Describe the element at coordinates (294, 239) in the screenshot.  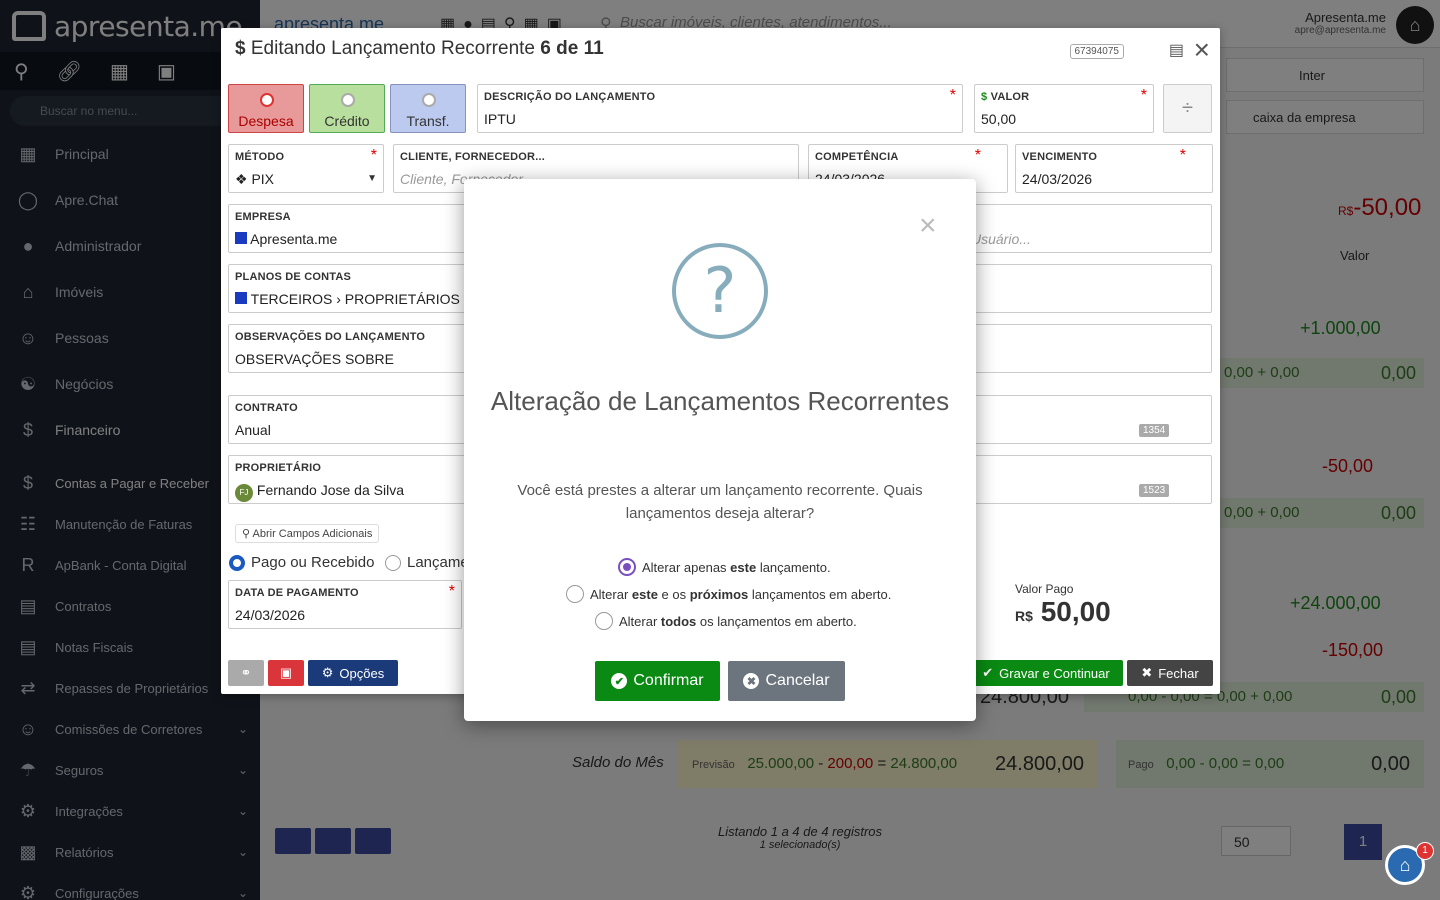
I see `empresa-value: Apresenta.me` at that location.